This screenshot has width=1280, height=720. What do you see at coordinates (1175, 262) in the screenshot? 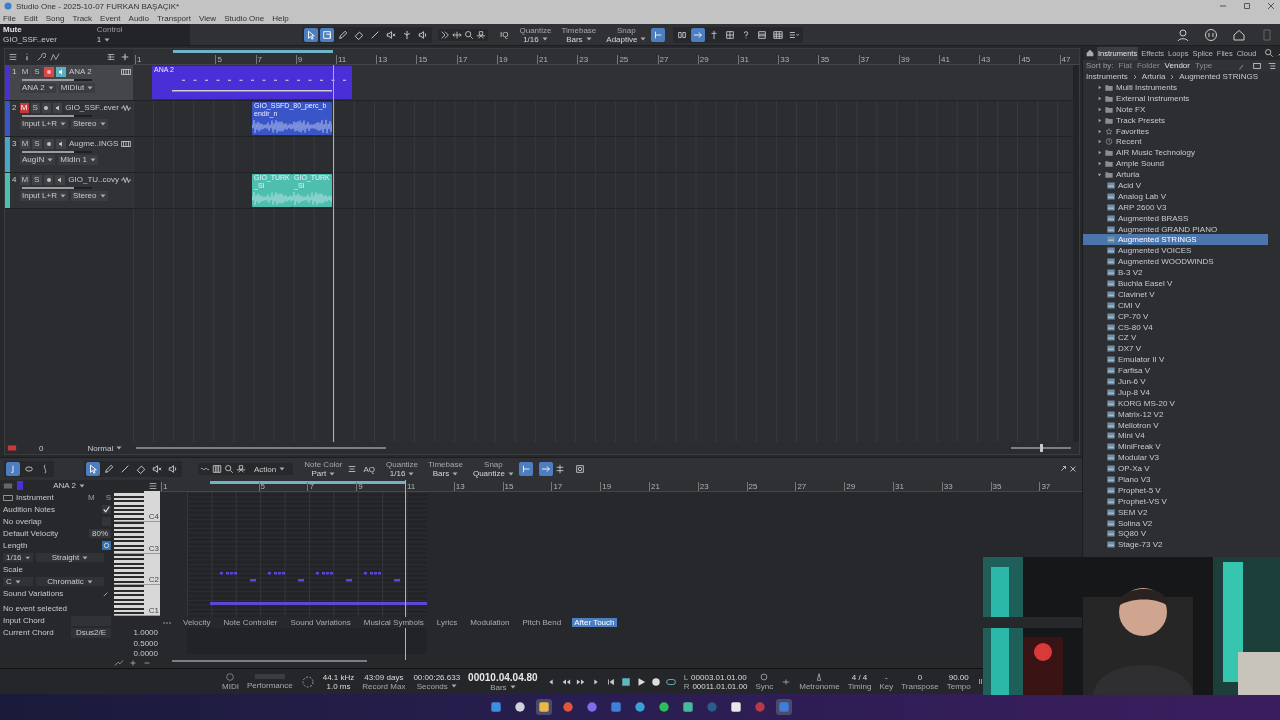
I see `tree-item: Augmented WOODWINDS` at bounding box center [1175, 262].